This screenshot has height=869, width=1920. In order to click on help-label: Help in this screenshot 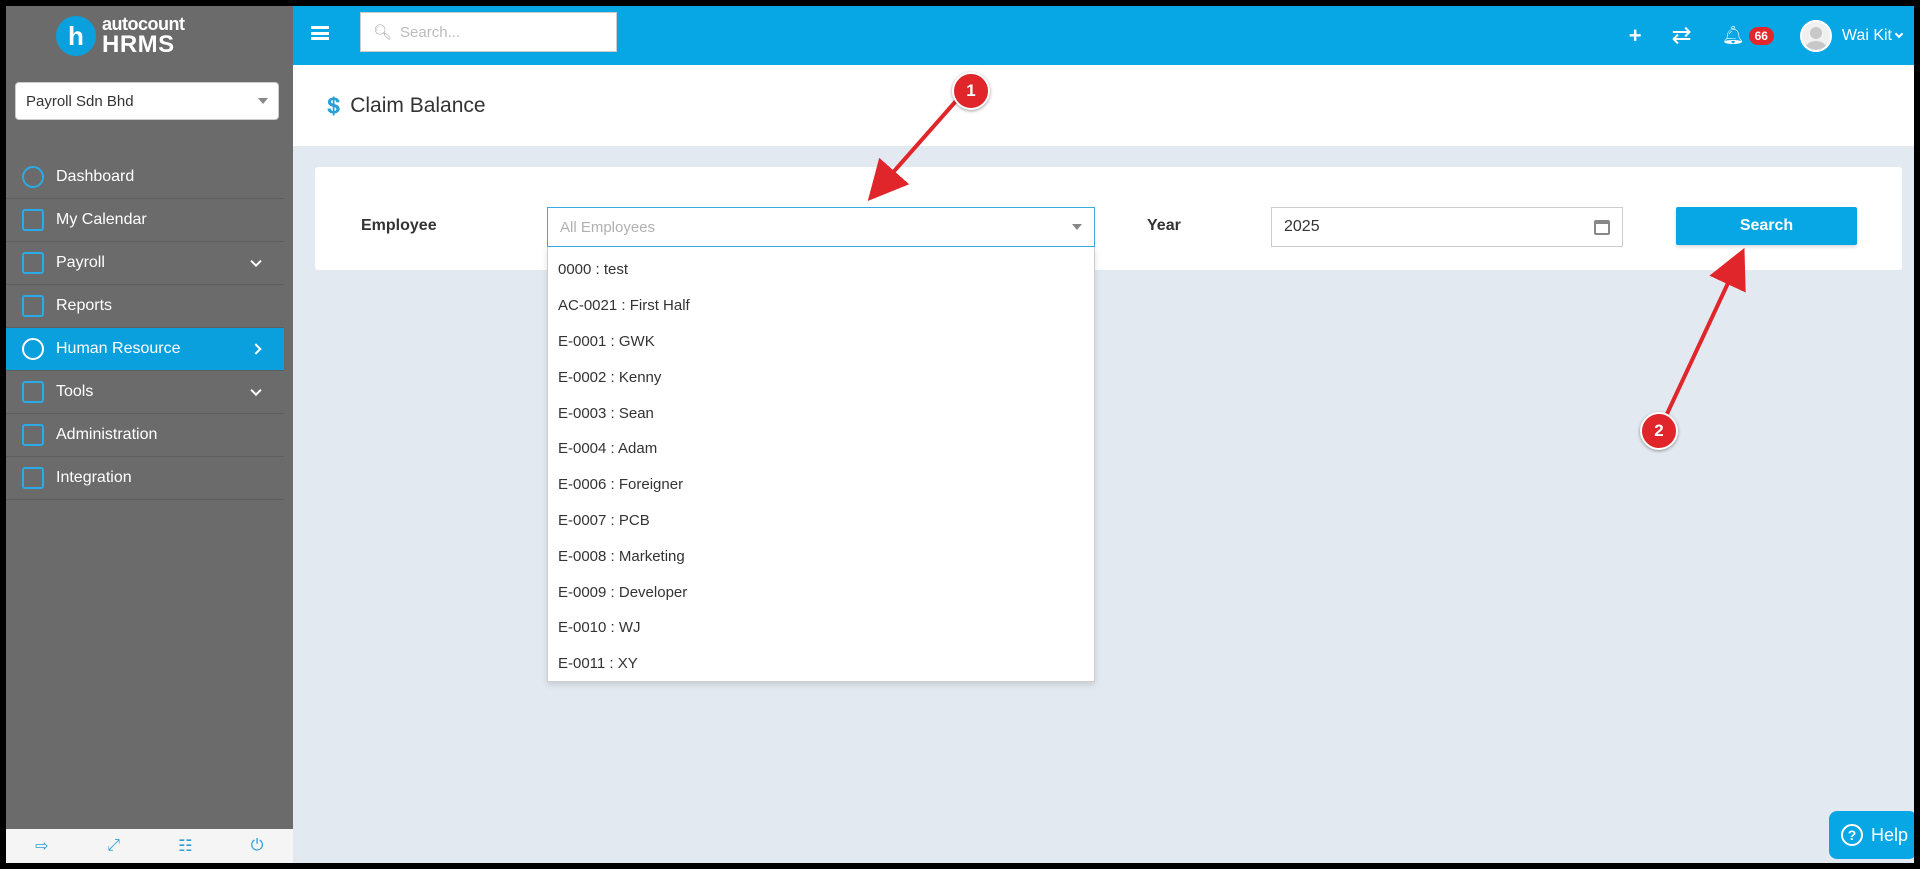, I will do `click(1890, 834)`.